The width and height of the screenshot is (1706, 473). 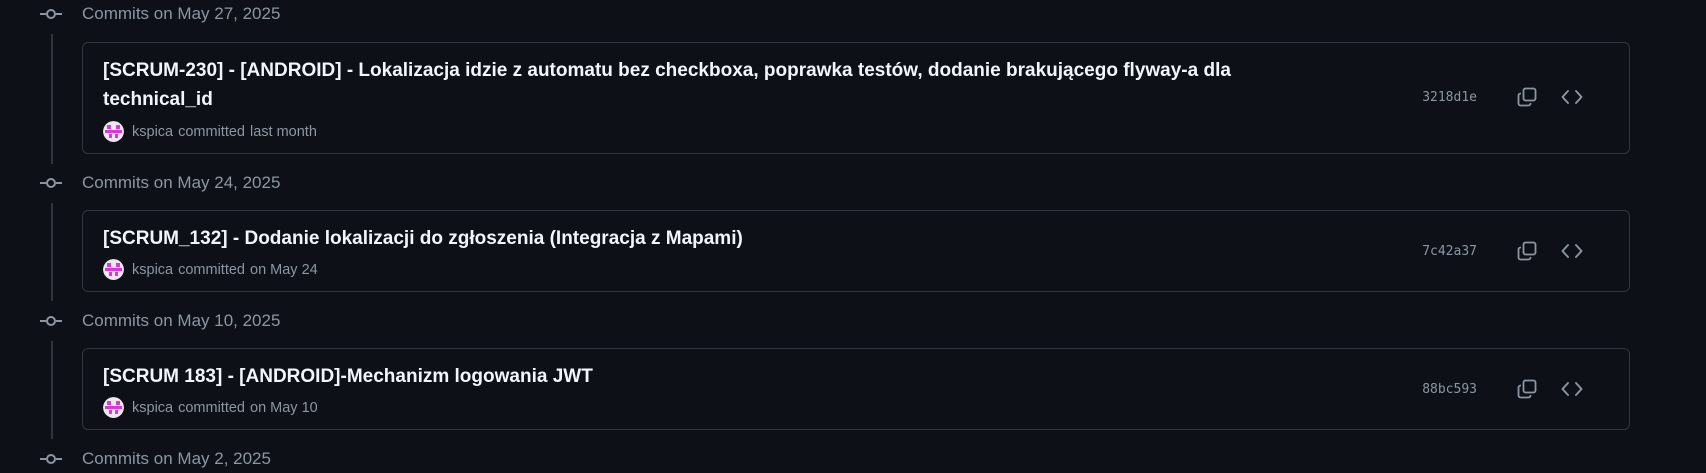 What do you see at coordinates (176, 458) in the screenshot?
I see `commit-group-date: Commits on May 2, 2025` at bounding box center [176, 458].